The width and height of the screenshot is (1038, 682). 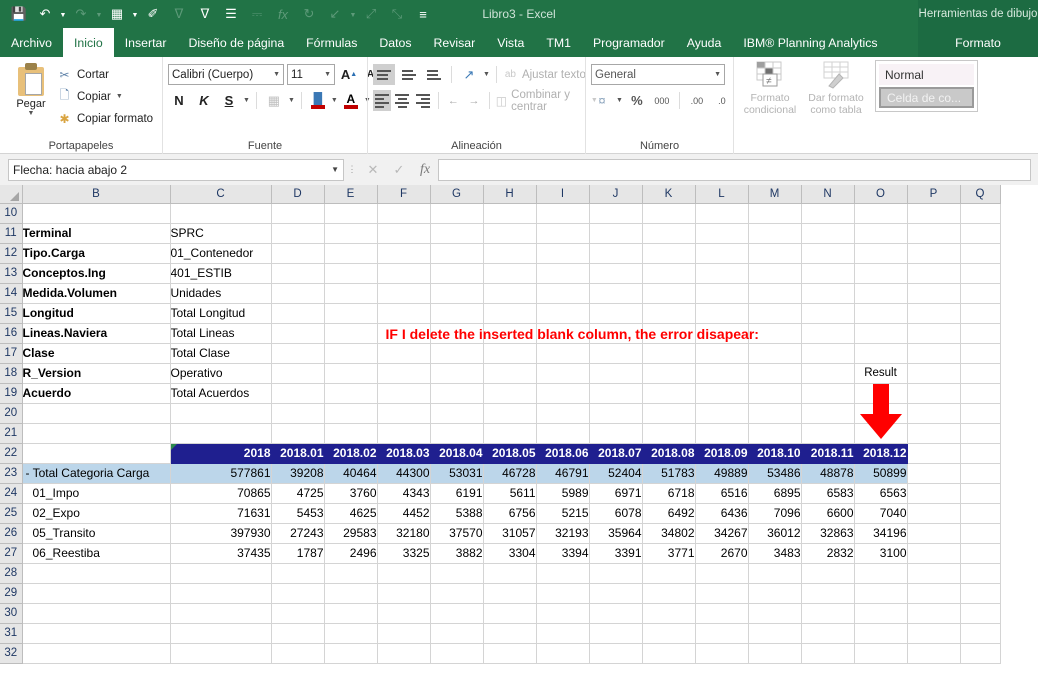 I want to click on cell-M13, so click(x=775, y=273).